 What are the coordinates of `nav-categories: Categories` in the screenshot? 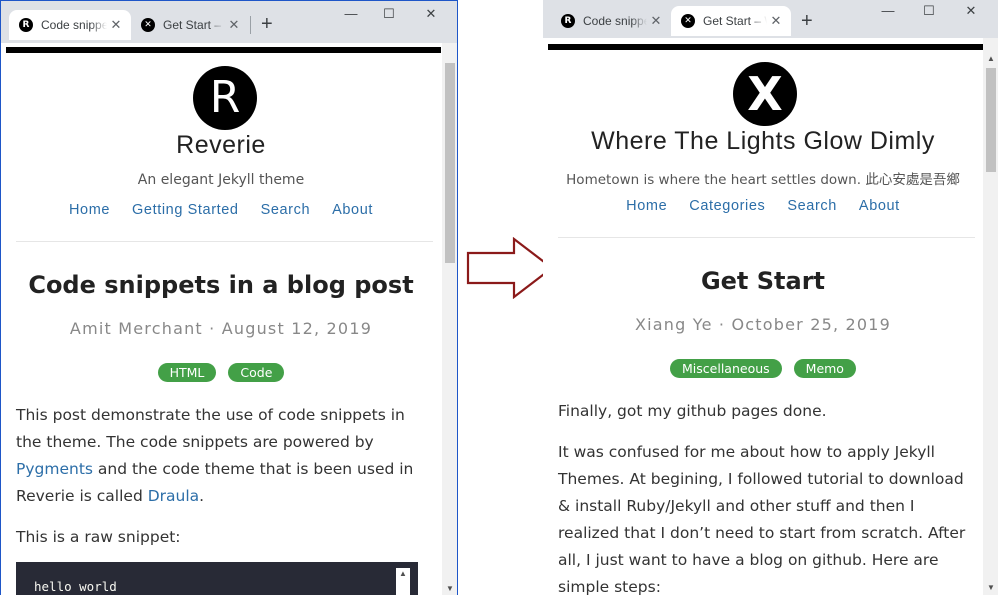 It's located at (727, 206).